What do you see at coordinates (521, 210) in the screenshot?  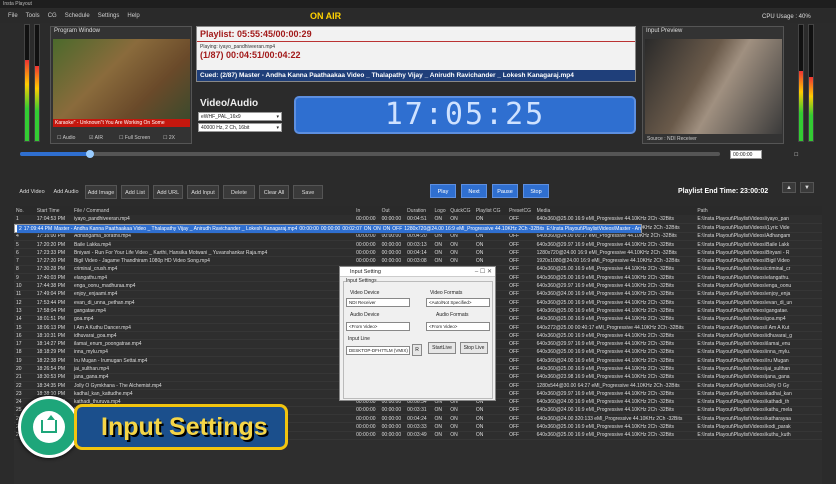 I see `column-header: PresetCG` at bounding box center [521, 210].